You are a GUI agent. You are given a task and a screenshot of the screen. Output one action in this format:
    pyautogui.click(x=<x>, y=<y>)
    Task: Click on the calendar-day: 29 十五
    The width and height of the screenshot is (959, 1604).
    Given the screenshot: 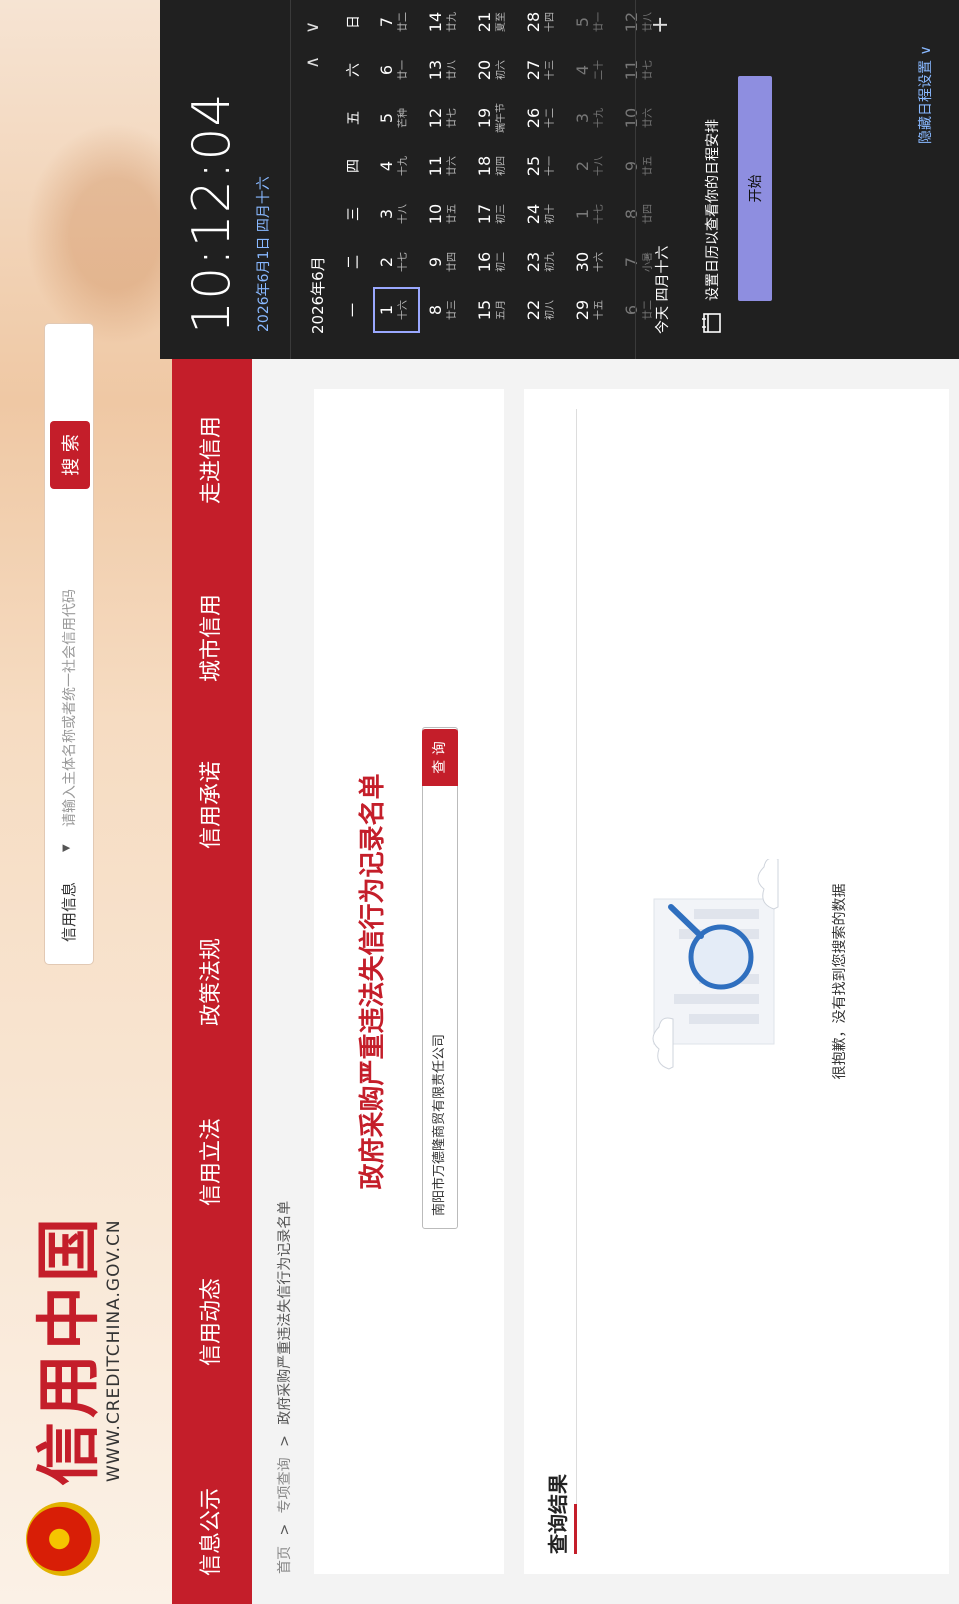 What is the action you would take?
    pyautogui.click(x=592, y=310)
    